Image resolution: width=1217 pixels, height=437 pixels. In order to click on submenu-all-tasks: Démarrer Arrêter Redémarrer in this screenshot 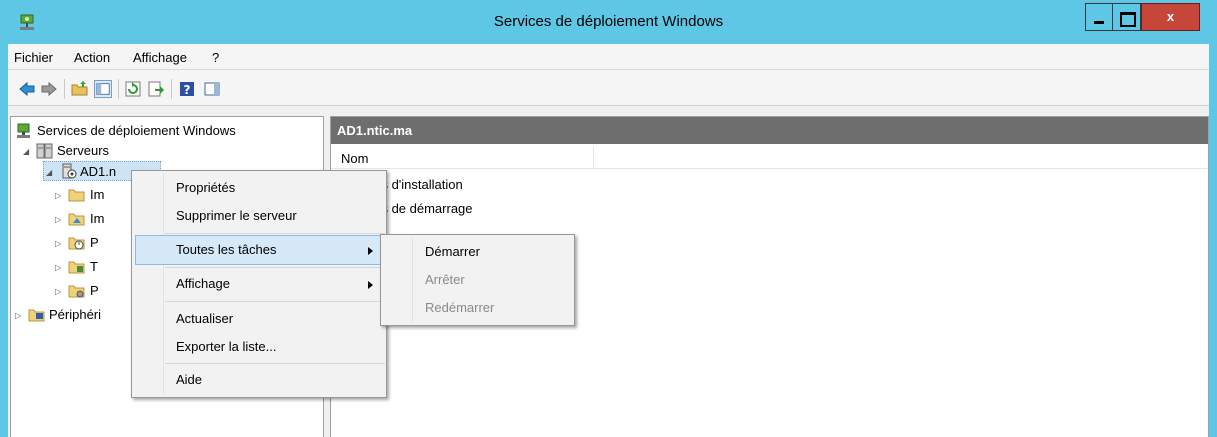, I will do `click(477, 280)`.